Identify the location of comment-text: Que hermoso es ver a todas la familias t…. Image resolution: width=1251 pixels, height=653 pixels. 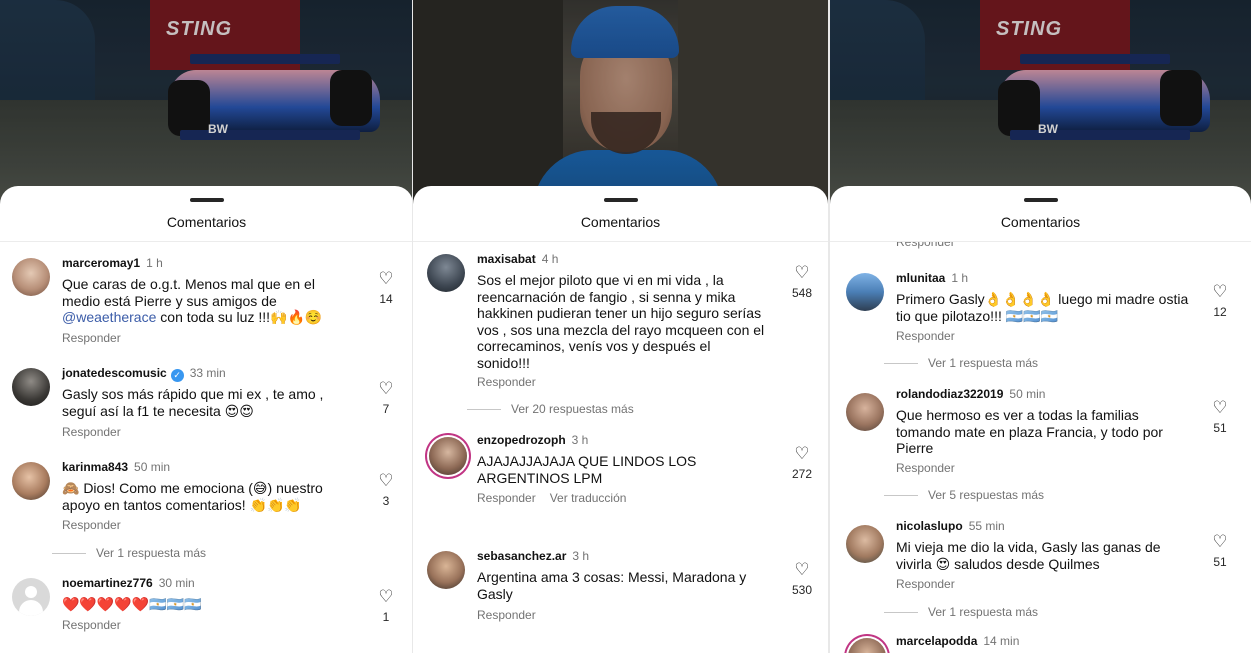
(1029, 431).